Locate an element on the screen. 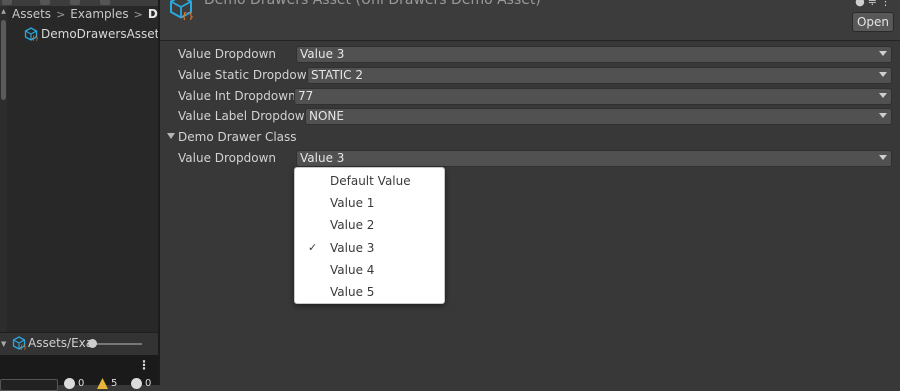  console-toolbar: ⋮ 0 5 0 is located at coordinates (79, 373).